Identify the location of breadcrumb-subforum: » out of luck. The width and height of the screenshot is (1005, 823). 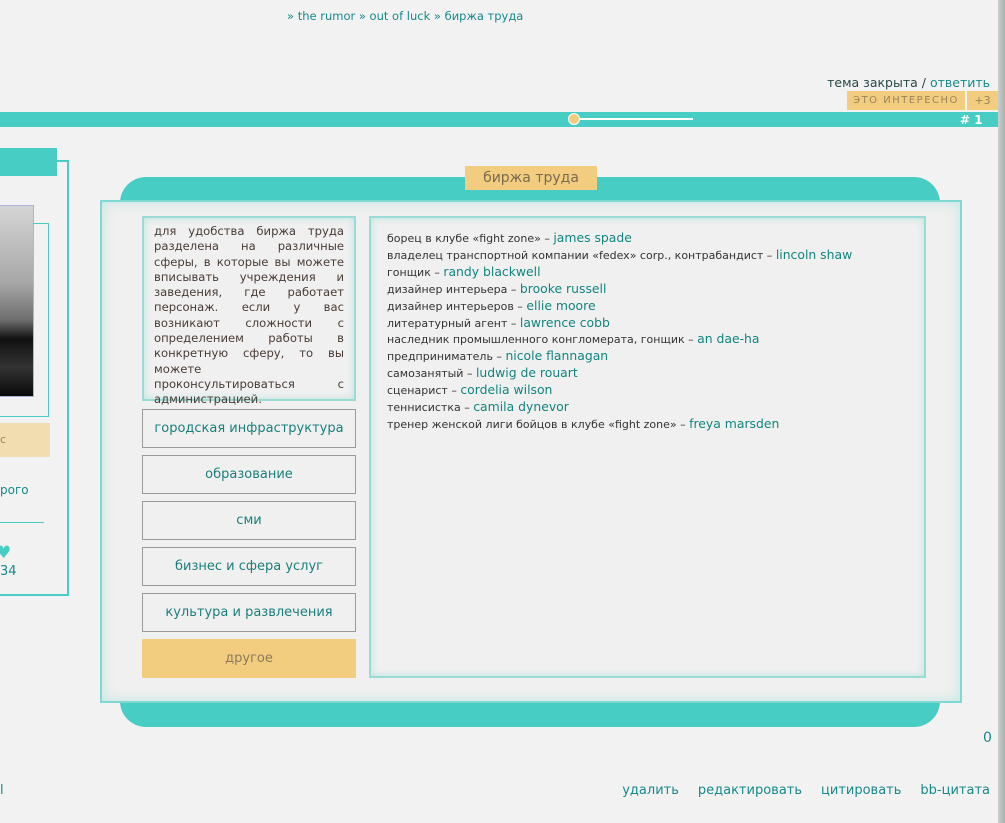
(394, 16).